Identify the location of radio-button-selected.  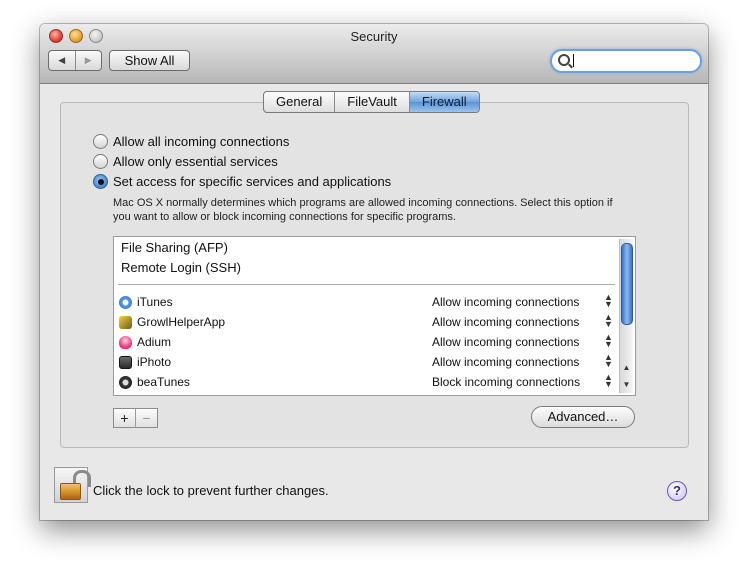
(100, 181).